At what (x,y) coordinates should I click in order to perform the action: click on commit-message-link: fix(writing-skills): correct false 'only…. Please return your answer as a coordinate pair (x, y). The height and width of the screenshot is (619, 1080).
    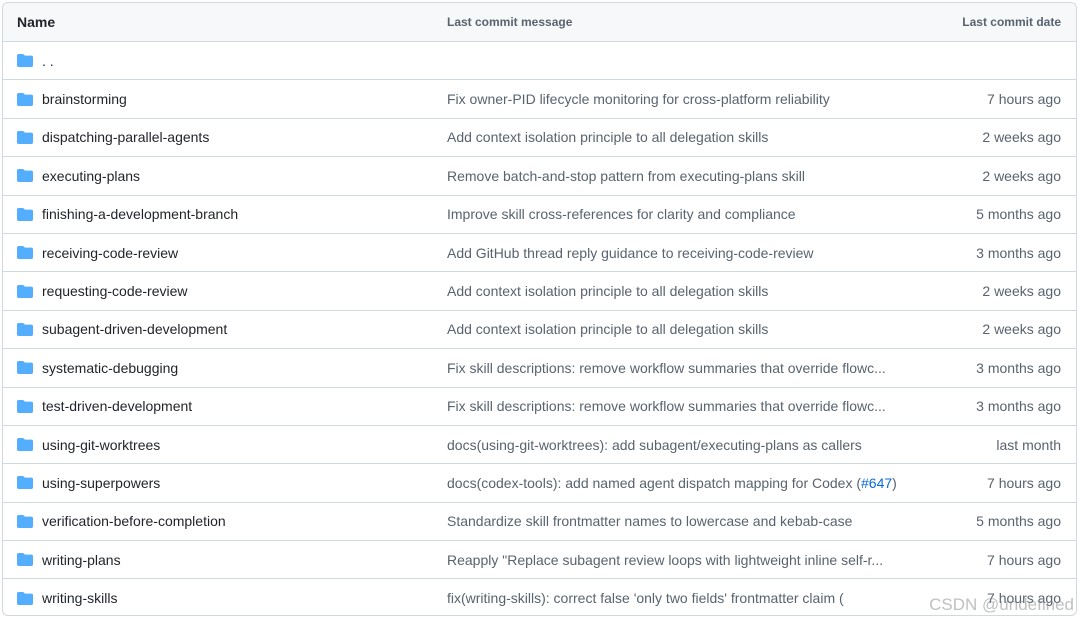
    Looking at the image, I should click on (645, 598).